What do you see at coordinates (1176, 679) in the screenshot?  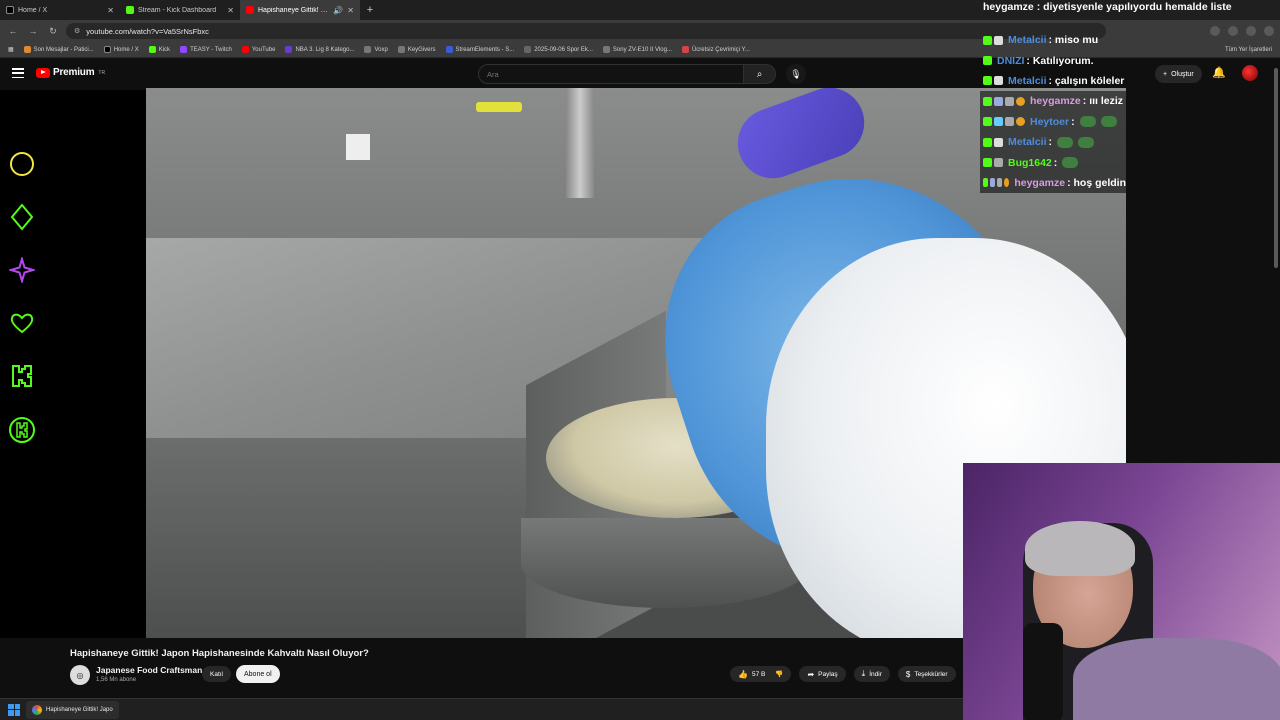 I see `webcam-person-body` at bounding box center [1176, 679].